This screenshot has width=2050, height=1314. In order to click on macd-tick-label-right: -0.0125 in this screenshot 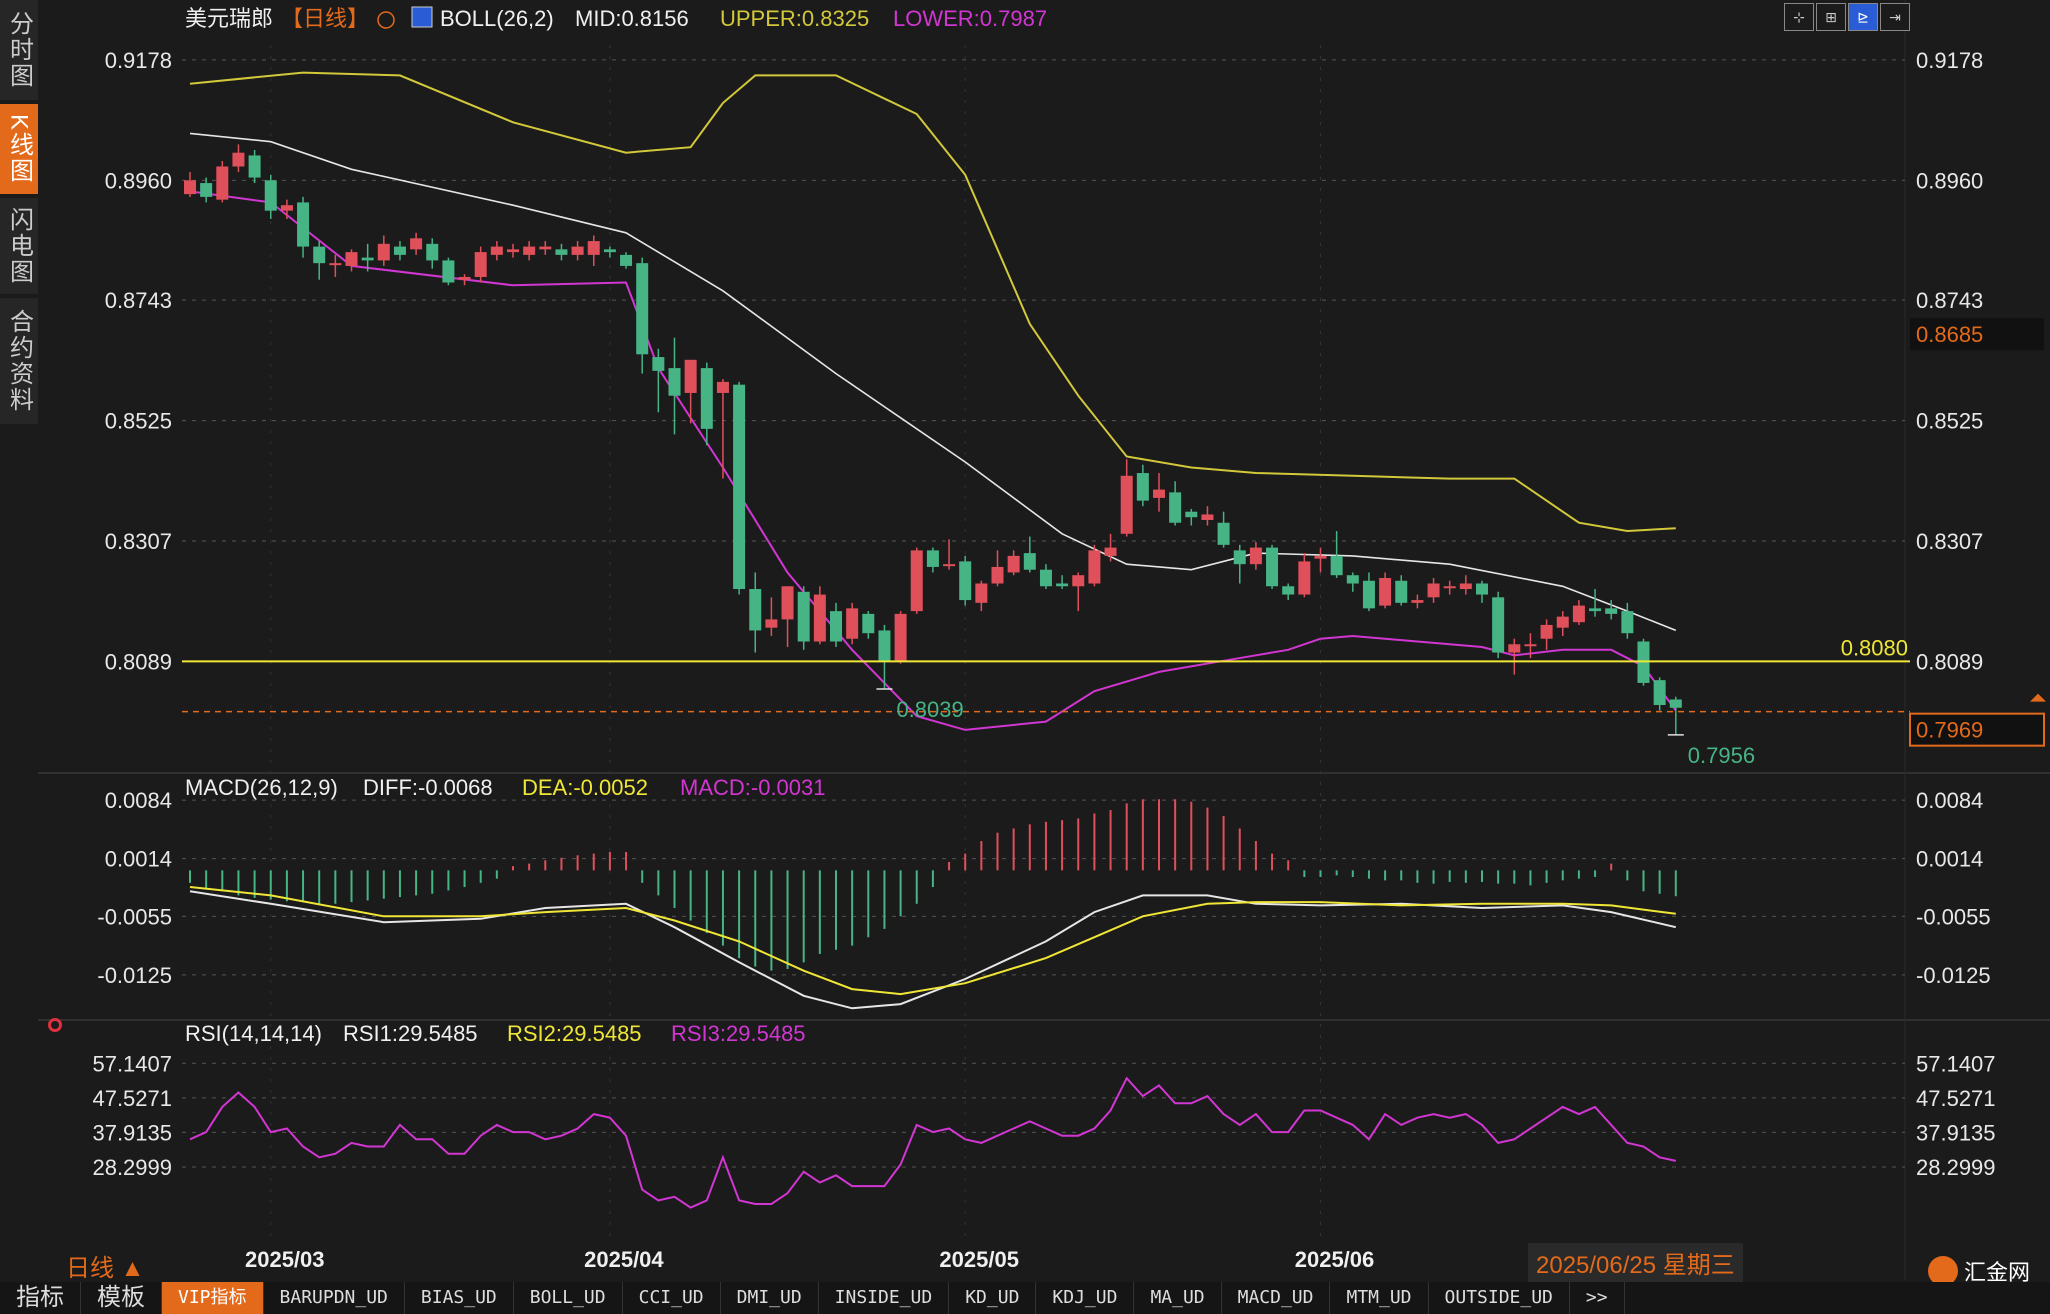, I will do `click(1953, 975)`.